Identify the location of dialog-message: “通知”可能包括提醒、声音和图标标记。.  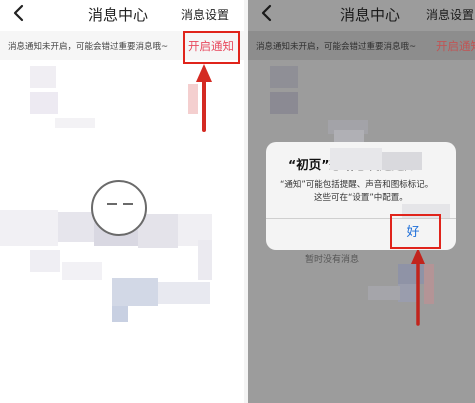
(357, 185).